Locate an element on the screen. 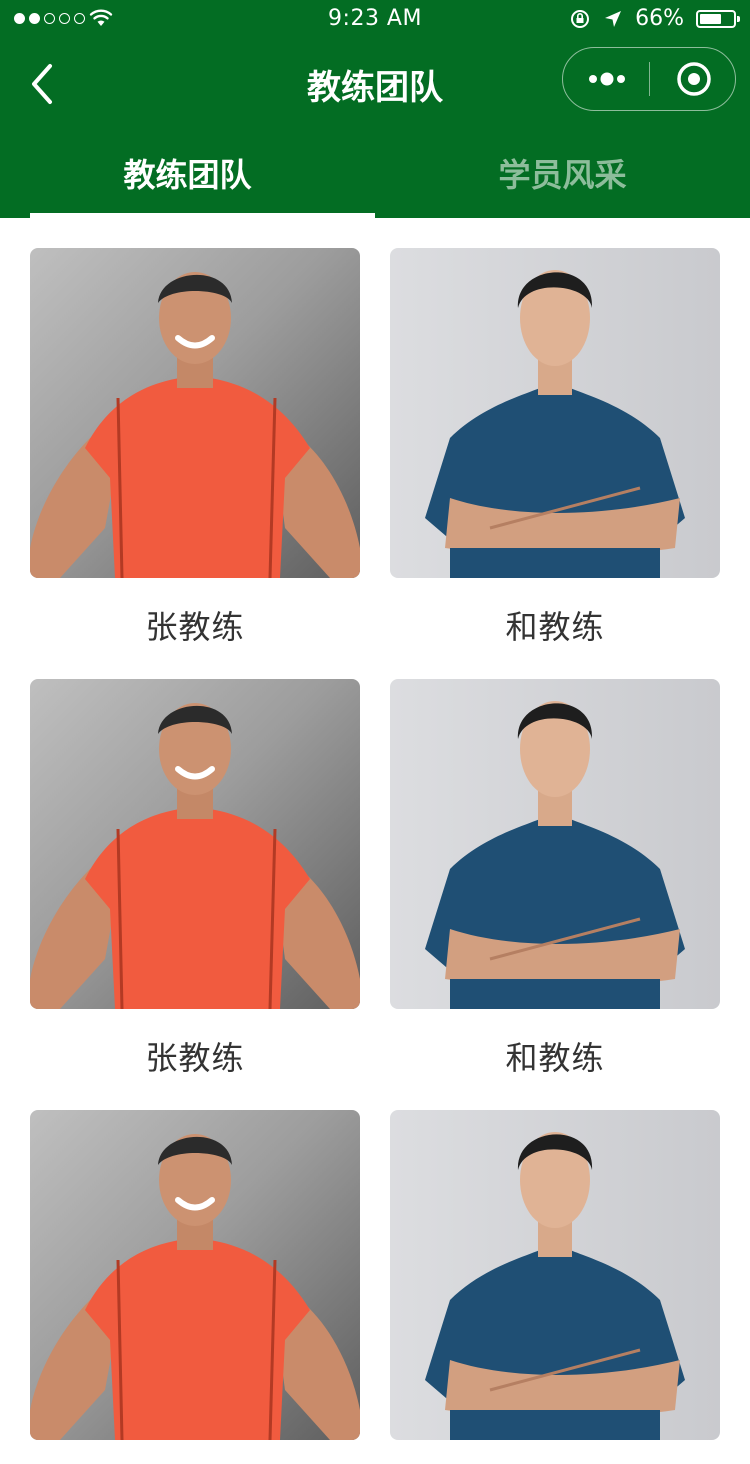 The height and width of the screenshot is (1464, 750). close-target-icon is located at coordinates (694, 79).